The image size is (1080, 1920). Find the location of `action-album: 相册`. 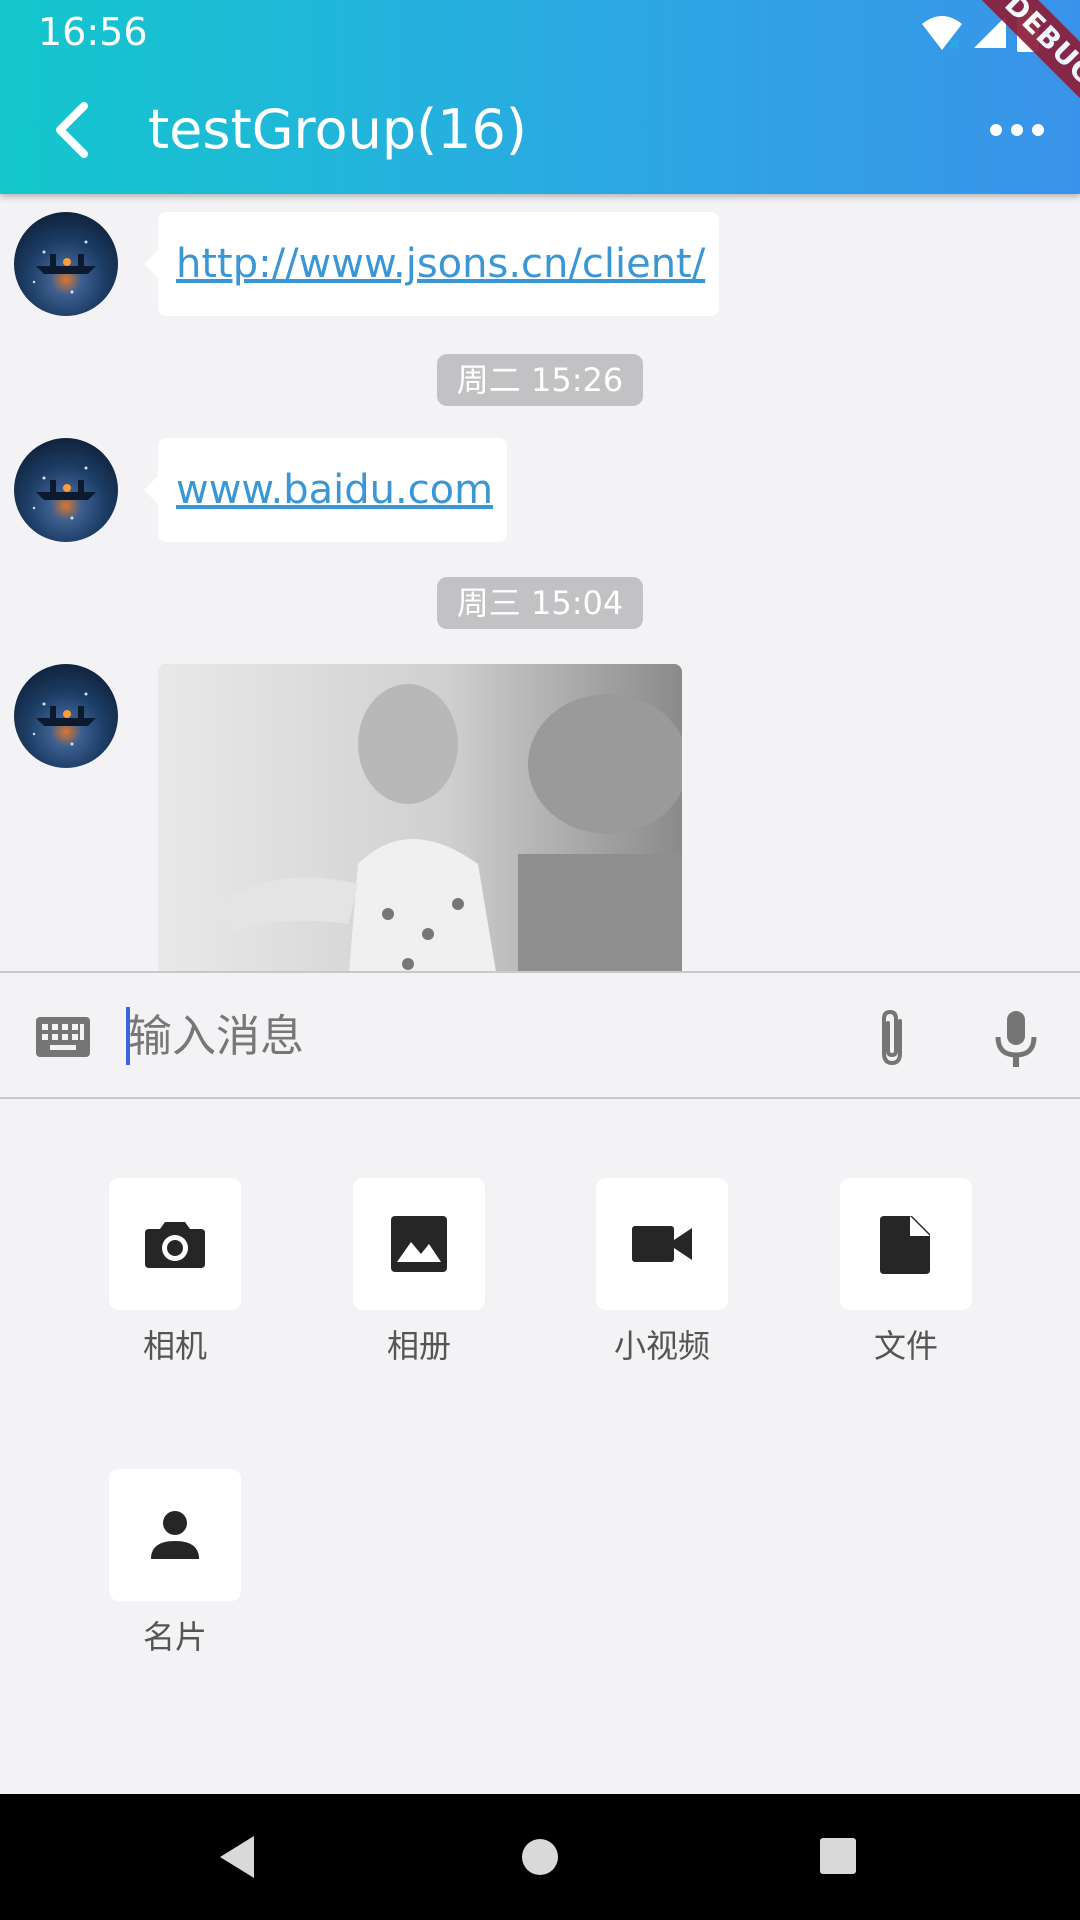

action-album: 相册 is located at coordinates (419, 1272).